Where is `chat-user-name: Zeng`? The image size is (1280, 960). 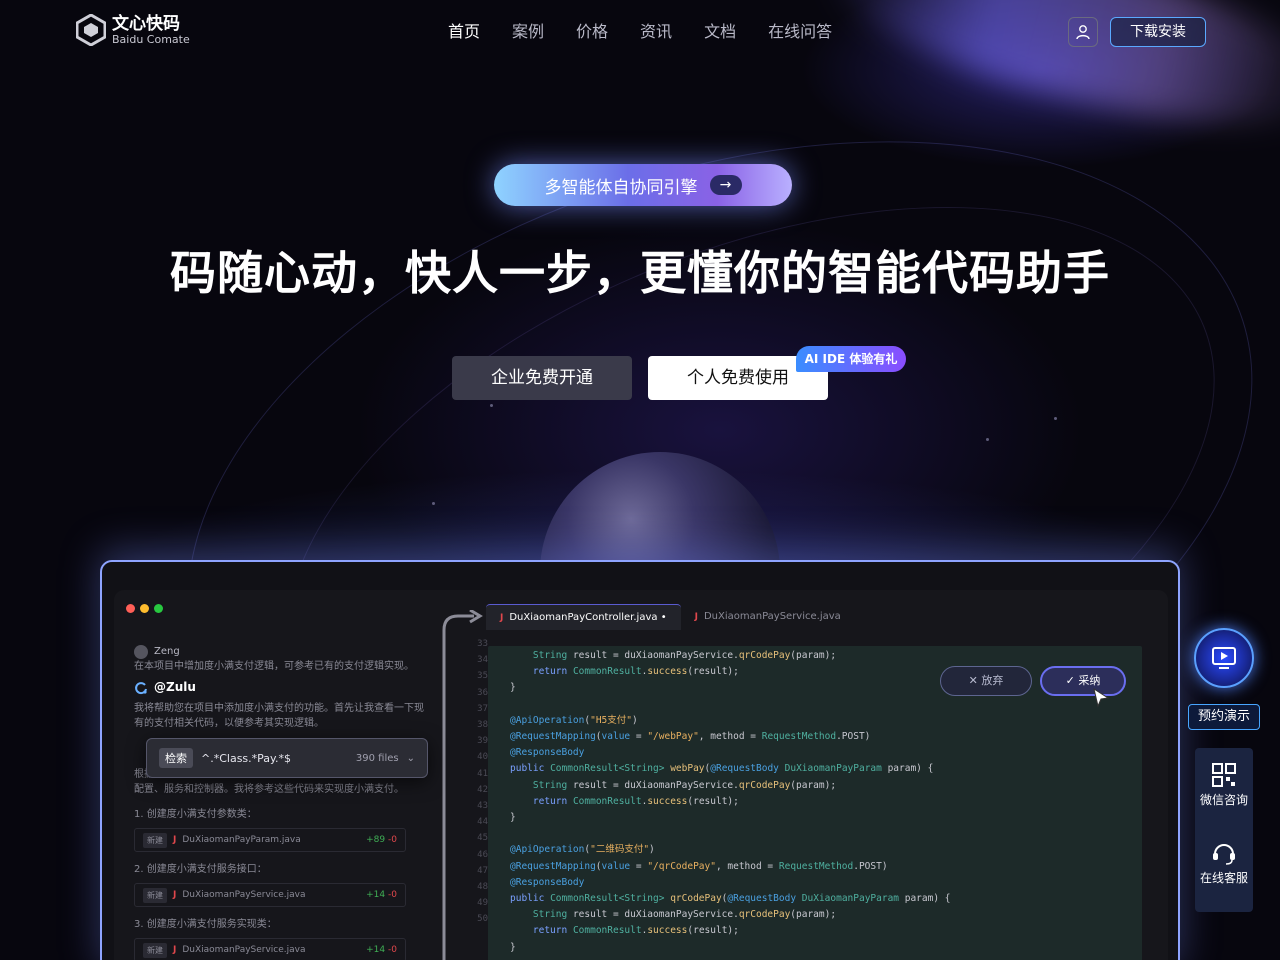
chat-user-name: Zeng is located at coordinates (167, 651).